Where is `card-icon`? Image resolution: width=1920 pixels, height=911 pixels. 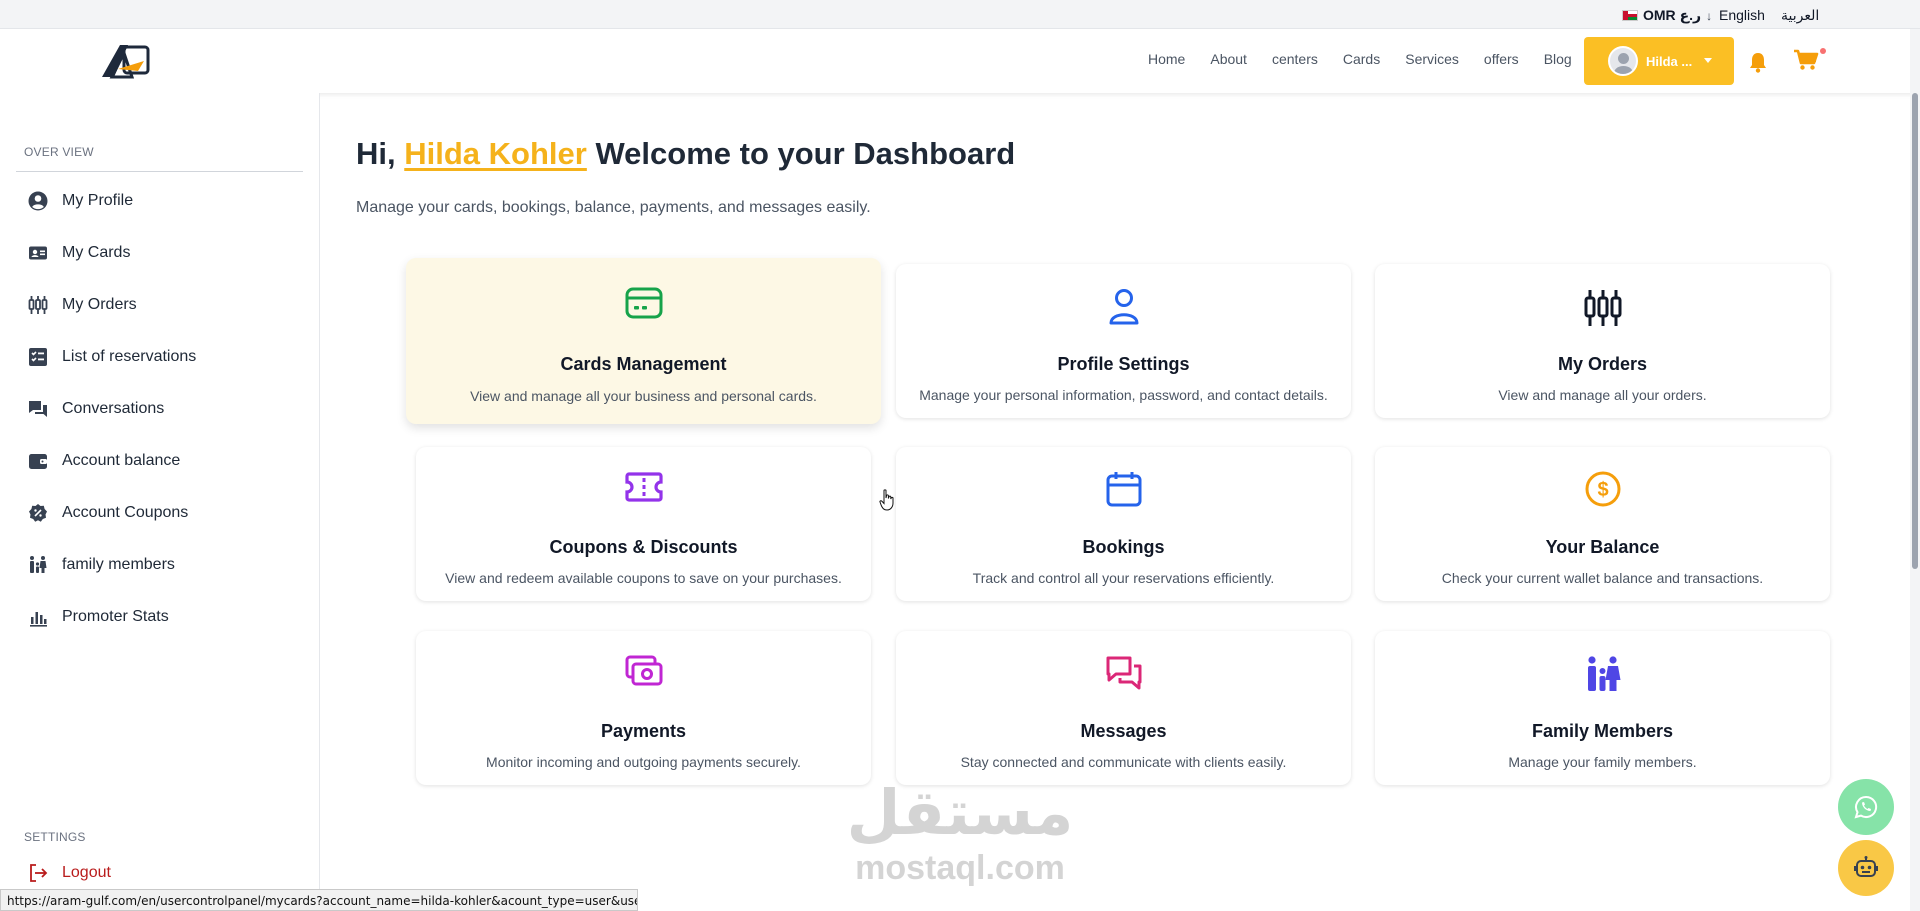 card-icon is located at coordinates (38, 253).